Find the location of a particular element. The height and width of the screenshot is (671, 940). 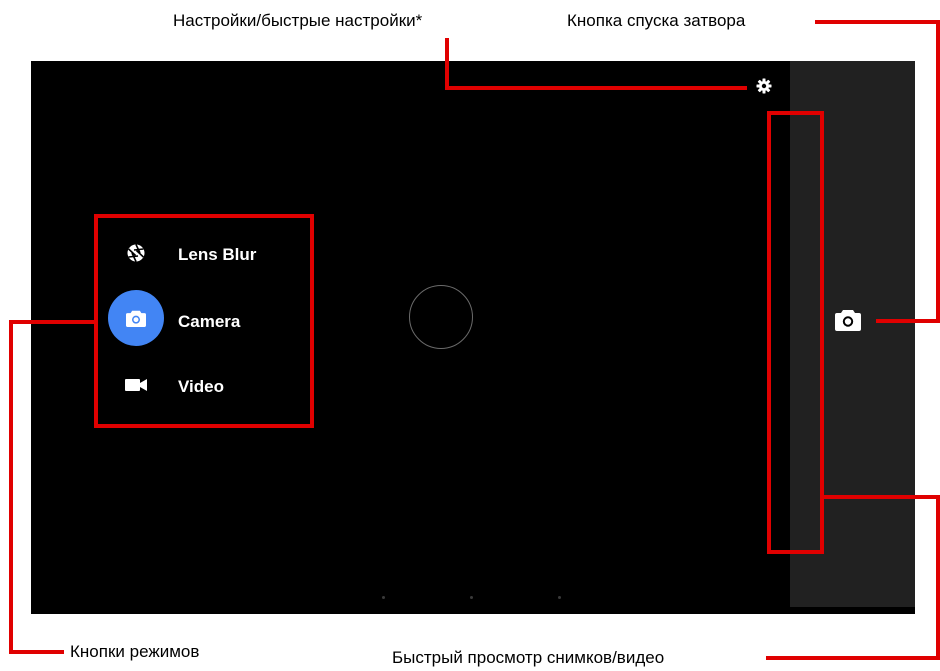

modes-annotation-box is located at coordinates (204, 321).